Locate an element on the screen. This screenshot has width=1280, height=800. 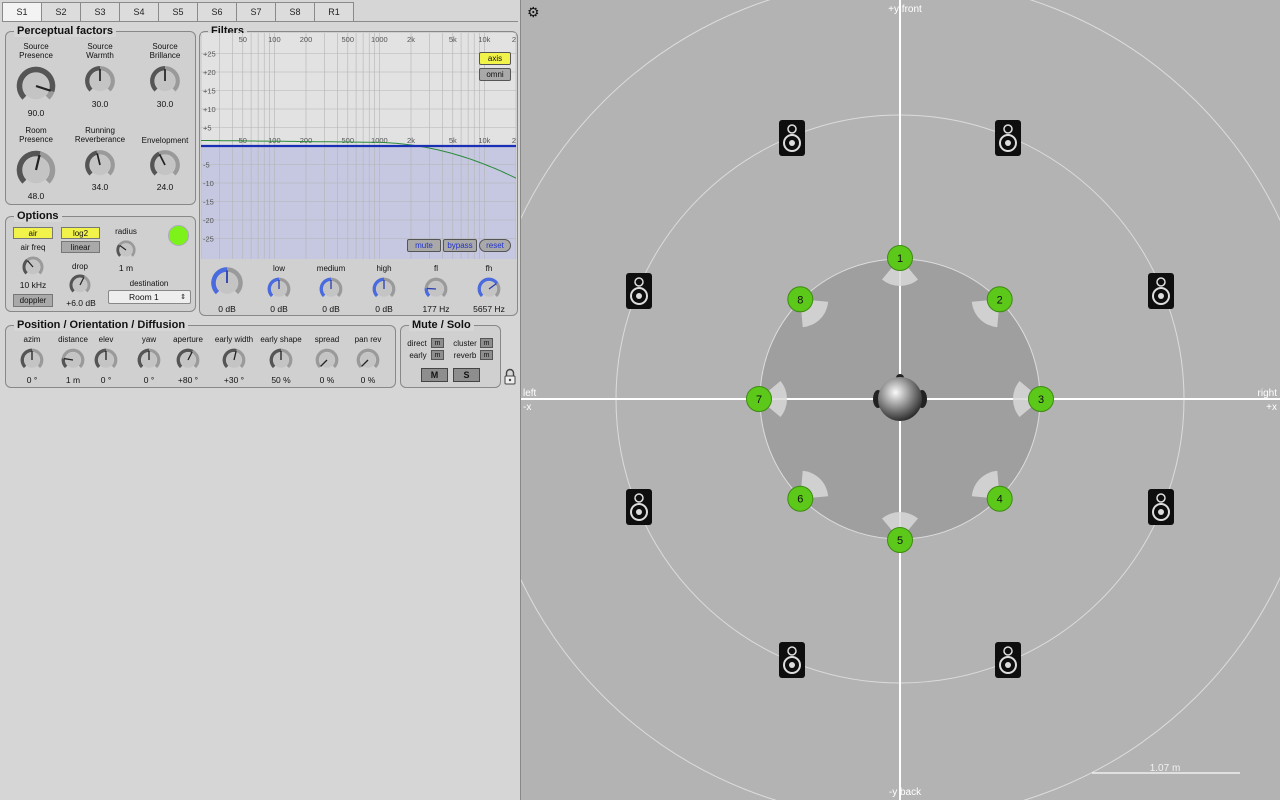
distance-knob is located at coordinates (73, 360).